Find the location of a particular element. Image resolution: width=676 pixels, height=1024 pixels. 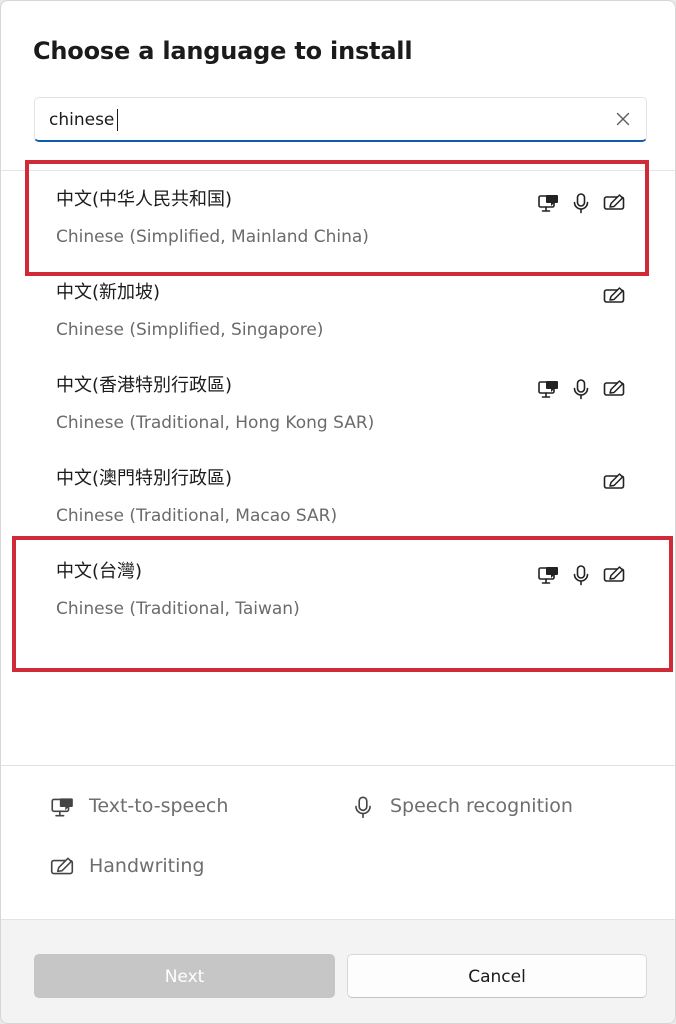

language-english-name: Chinese (Simplified, Singapore) is located at coordinates (190, 330).